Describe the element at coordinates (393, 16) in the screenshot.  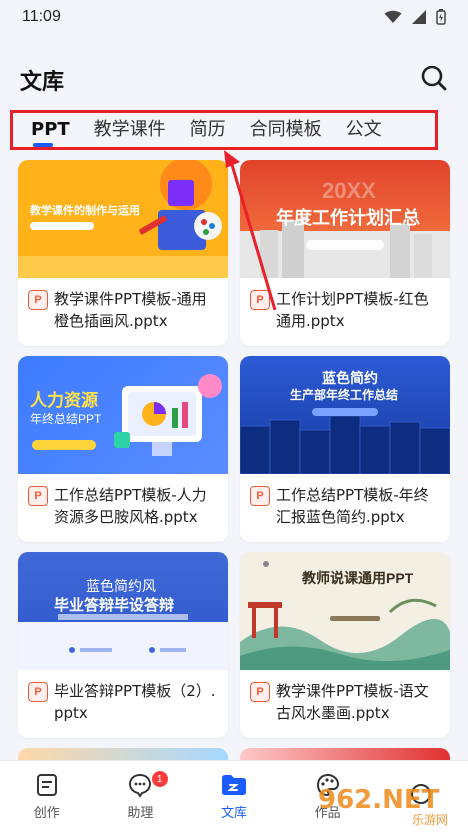
I see `wifi-icon` at that location.